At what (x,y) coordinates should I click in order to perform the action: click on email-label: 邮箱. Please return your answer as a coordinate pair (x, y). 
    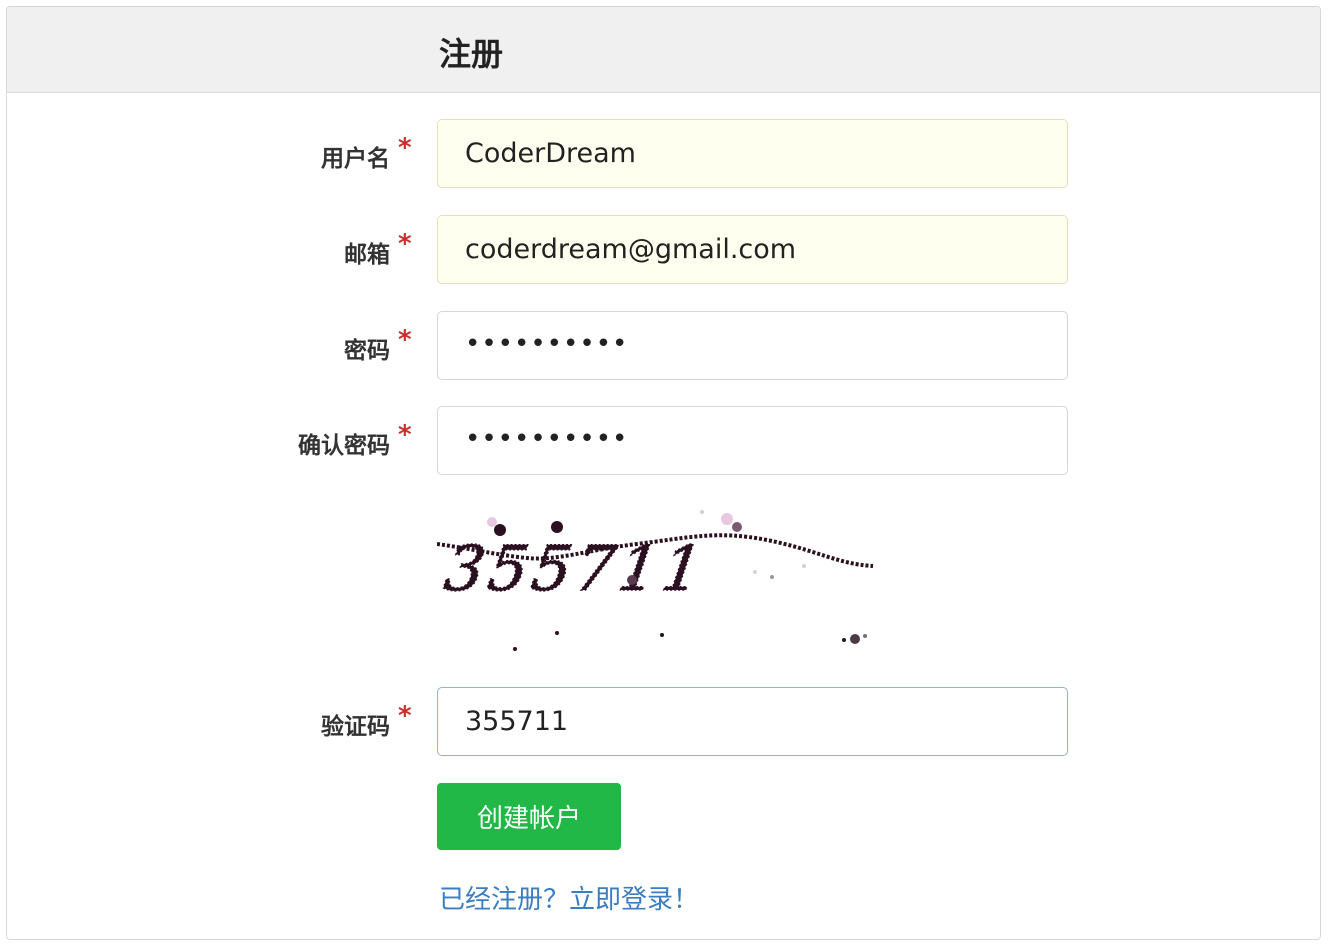
    Looking at the image, I should click on (367, 255).